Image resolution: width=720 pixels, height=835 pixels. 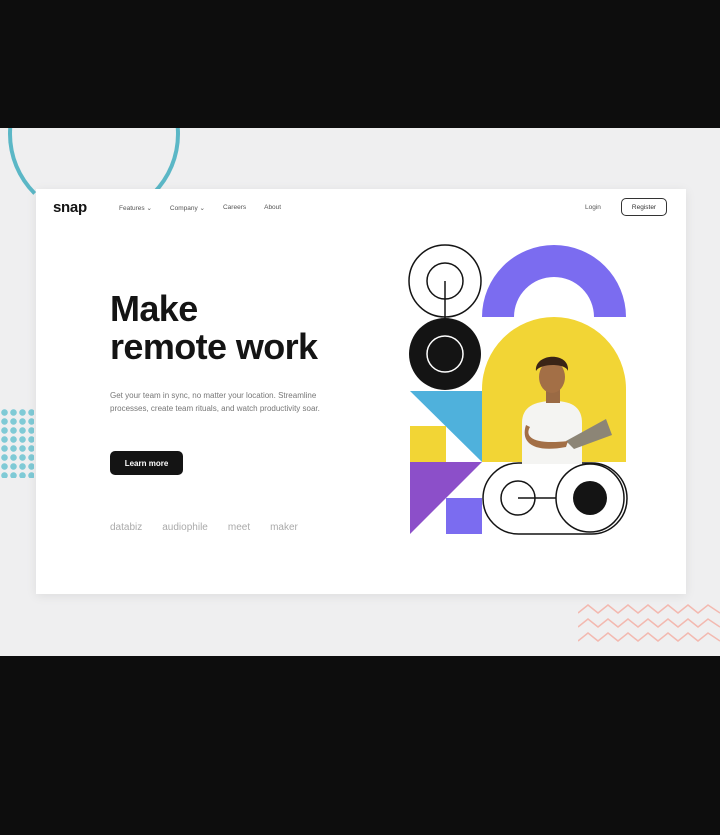 What do you see at coordinates (428, 444) in the screenshot?
I see `yellow-square-shape` at bounding box center [428, 444].